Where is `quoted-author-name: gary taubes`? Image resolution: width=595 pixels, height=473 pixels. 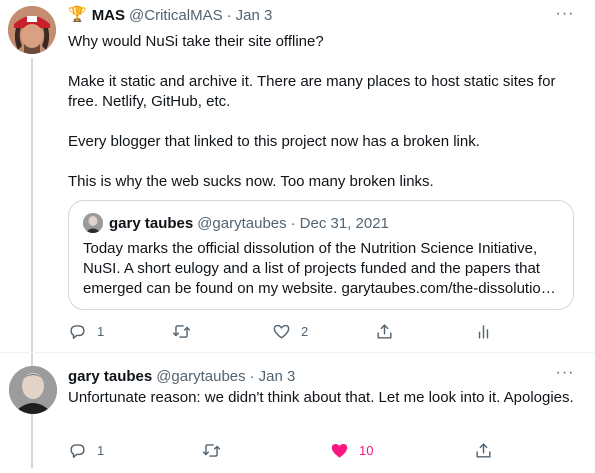
quoted-author-name: gary taubes is located at coordinates (151, 223).